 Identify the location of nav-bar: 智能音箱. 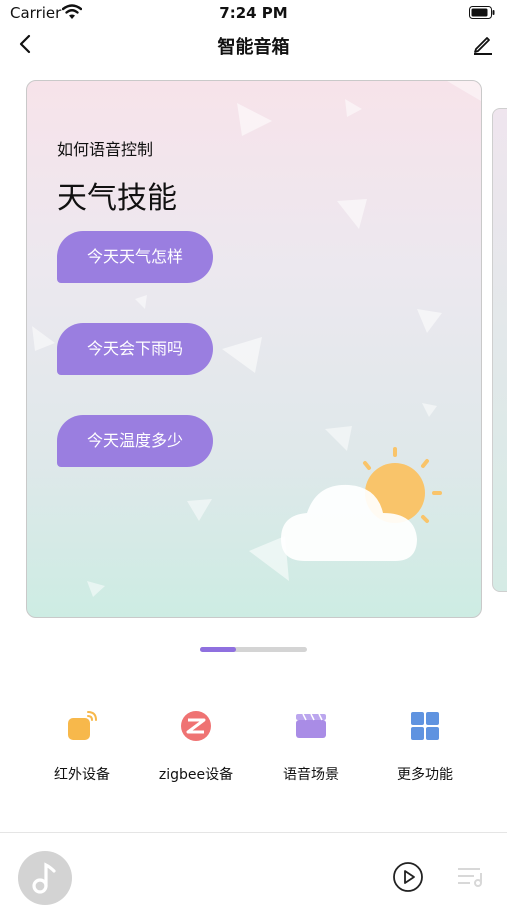
(253, 45).